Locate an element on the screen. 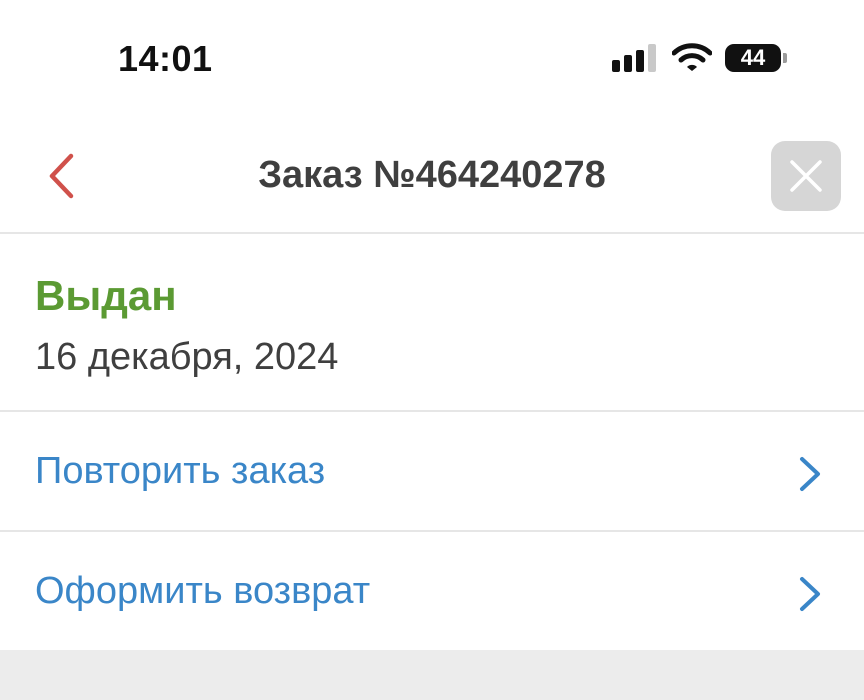  battery-icon: 44 is located at coordinates (756, 58).